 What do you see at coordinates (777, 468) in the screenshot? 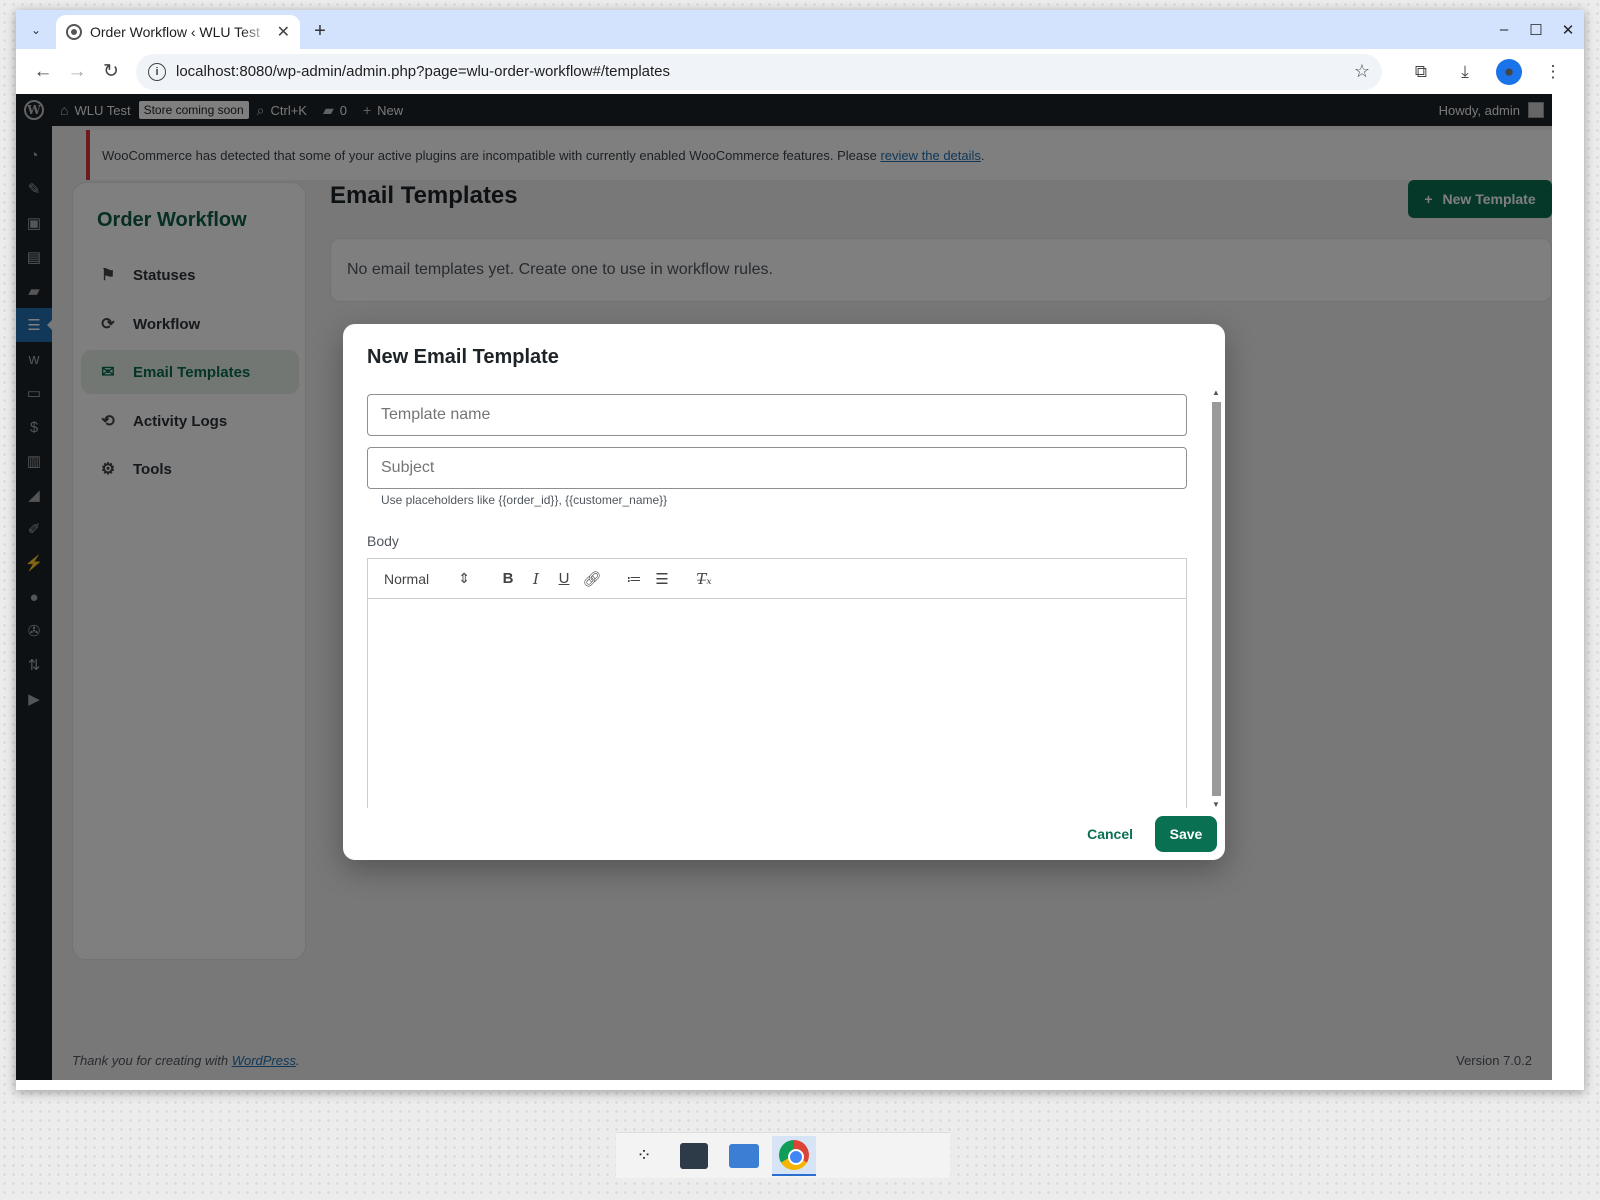
I see `subject-input` at bounding box center [777, 468].